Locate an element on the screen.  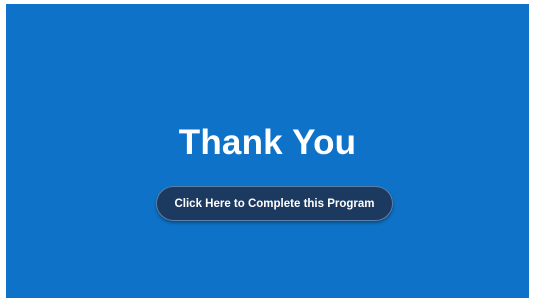
complete-program-button: Click Here to Complete this Program is located at coordinates (274, 203).